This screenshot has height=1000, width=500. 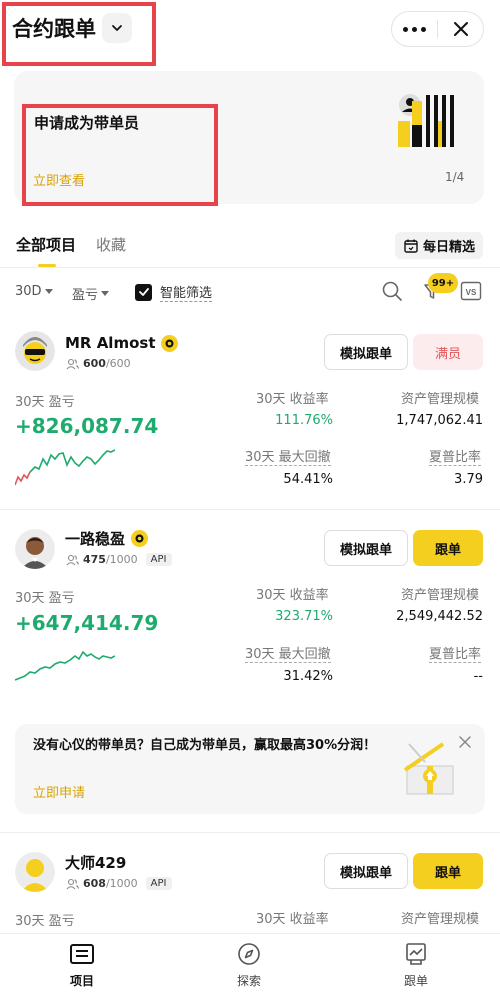 I want to click on nav-item-explore: 探索, so click(x=249, y=965).